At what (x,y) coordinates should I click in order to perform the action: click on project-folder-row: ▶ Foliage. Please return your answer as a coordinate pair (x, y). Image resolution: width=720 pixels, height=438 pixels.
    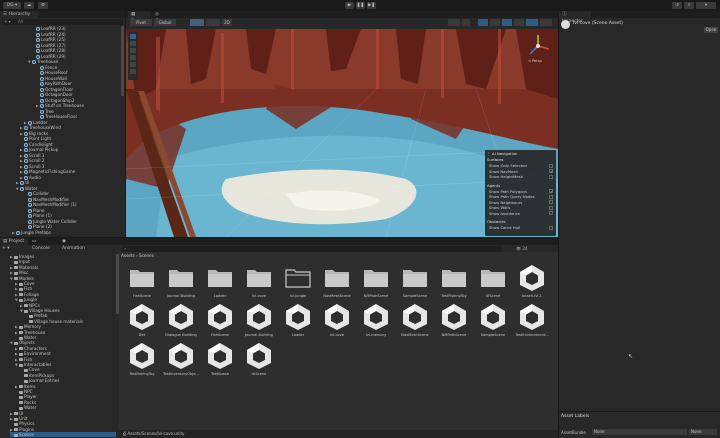
    Looking at the image, I should click on (27, 294).